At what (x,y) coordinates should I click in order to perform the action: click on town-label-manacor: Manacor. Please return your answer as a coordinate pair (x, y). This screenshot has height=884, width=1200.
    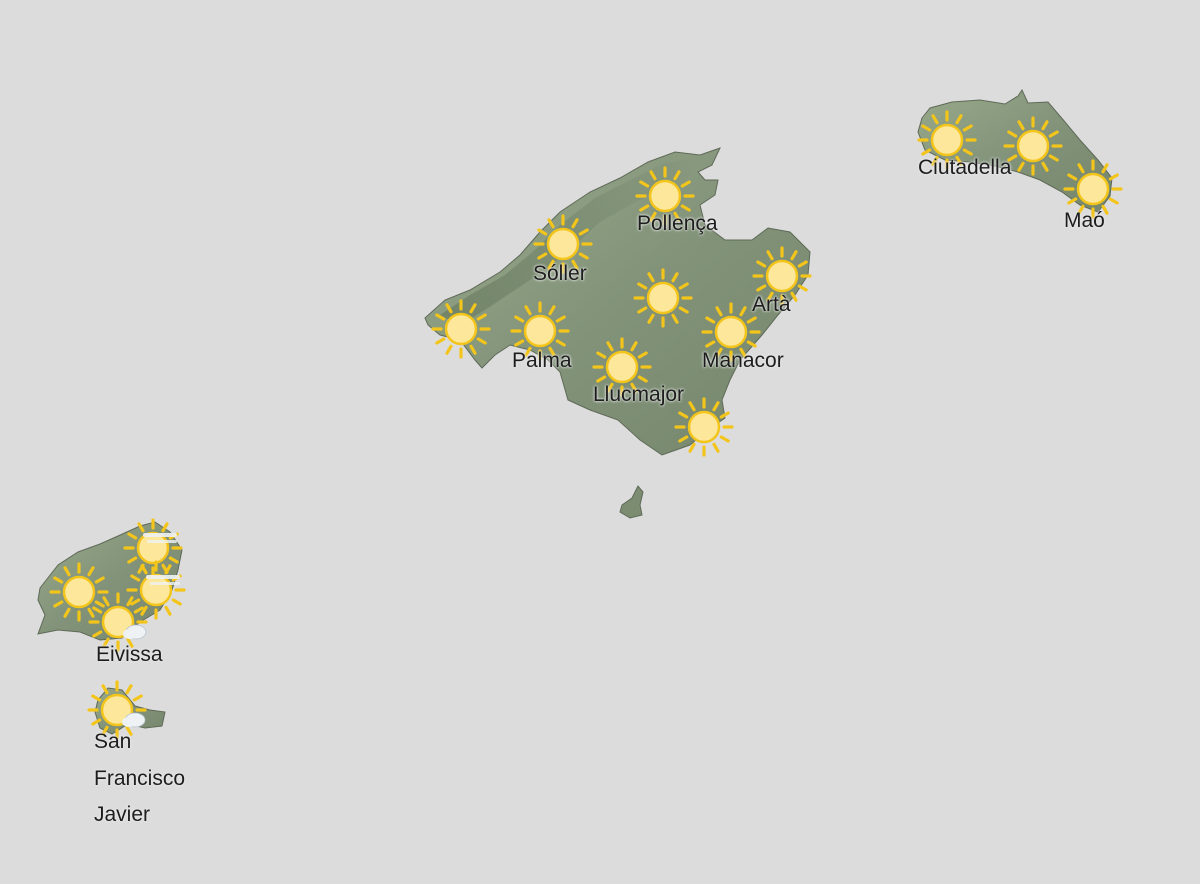
    Looking at the image, I should click on (743, 360).